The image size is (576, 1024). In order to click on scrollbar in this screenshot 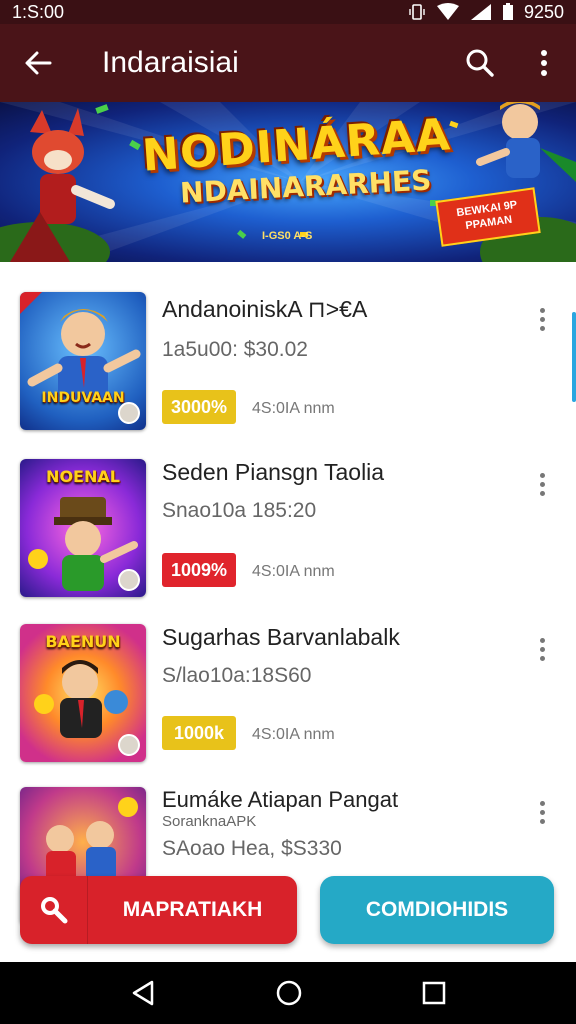, I will do `click(574, 357)`.